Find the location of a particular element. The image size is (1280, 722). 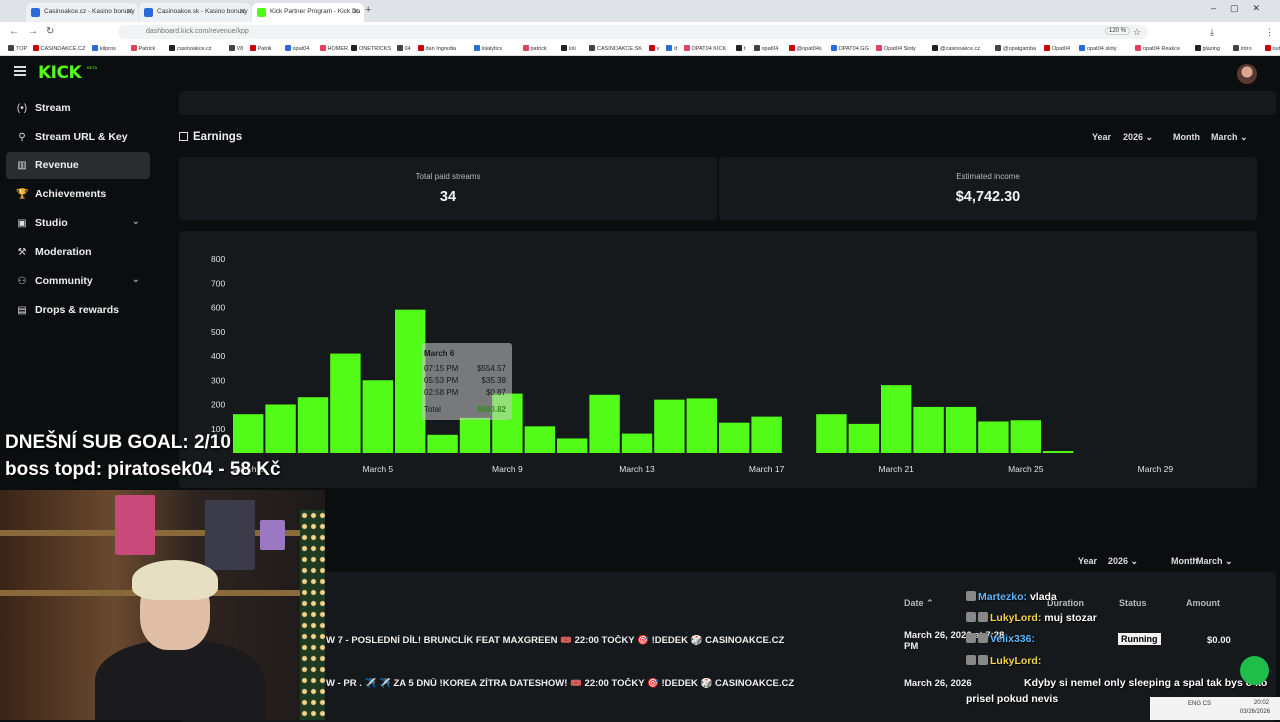

month-select: March ⌄ is located at coordinates (1229, 137).